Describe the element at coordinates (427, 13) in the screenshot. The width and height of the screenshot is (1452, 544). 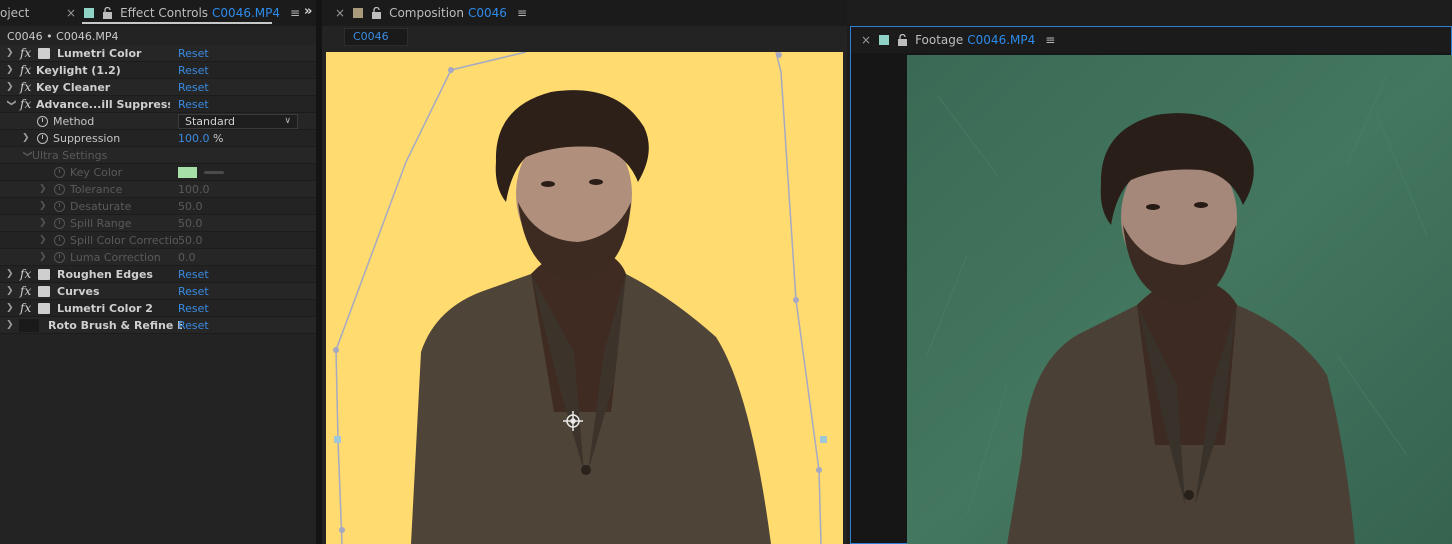
I see `tab-composition-label: Composition` at that location.